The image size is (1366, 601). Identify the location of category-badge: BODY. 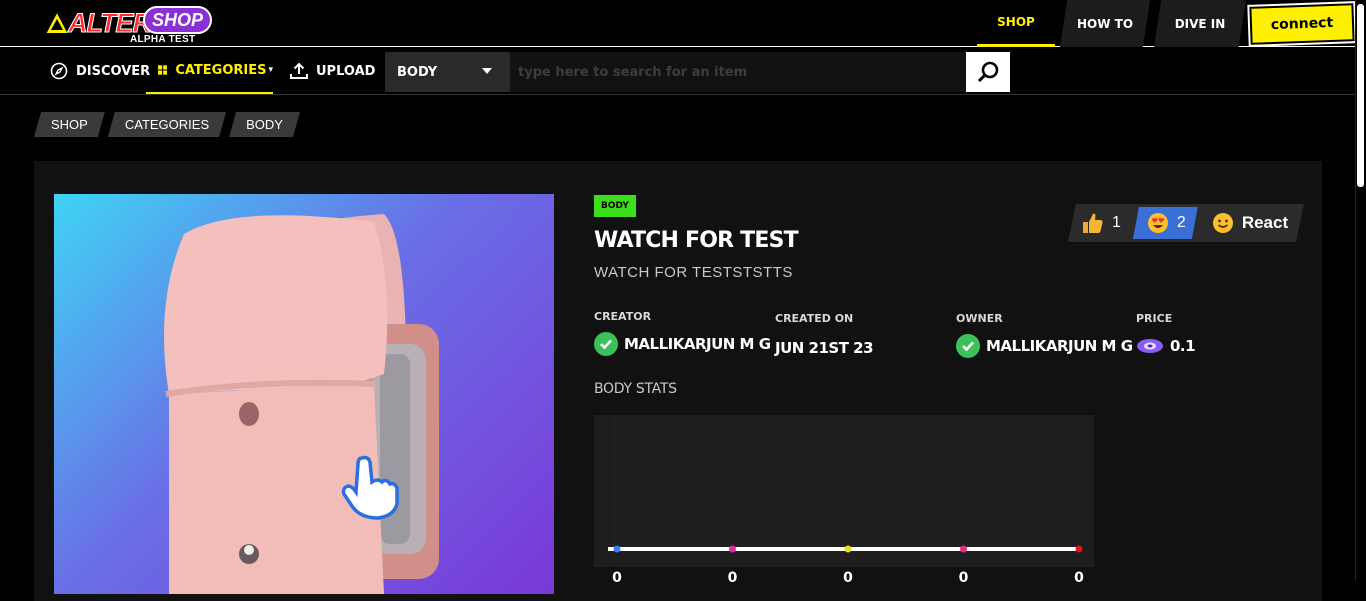
(615, 206).